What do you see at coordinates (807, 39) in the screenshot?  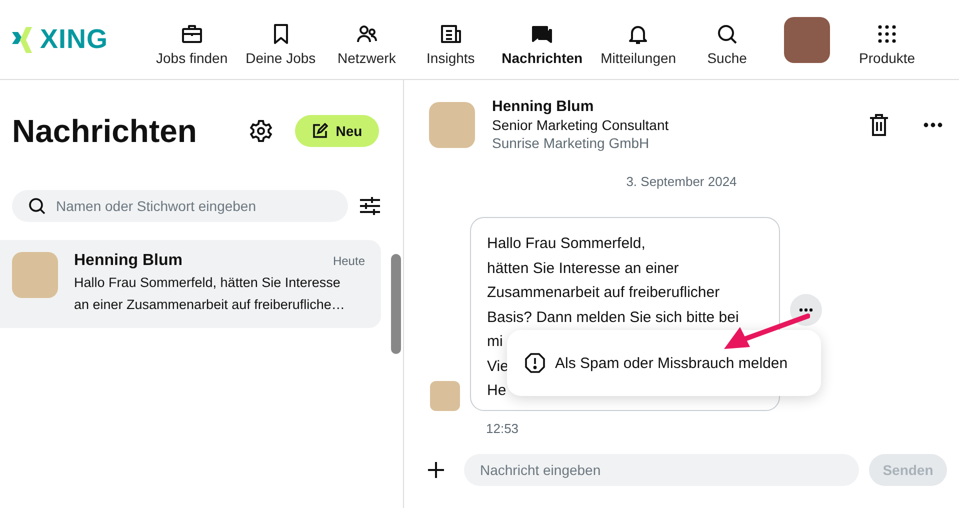 I see `profile-avatar` at bounding box center [807, 39].